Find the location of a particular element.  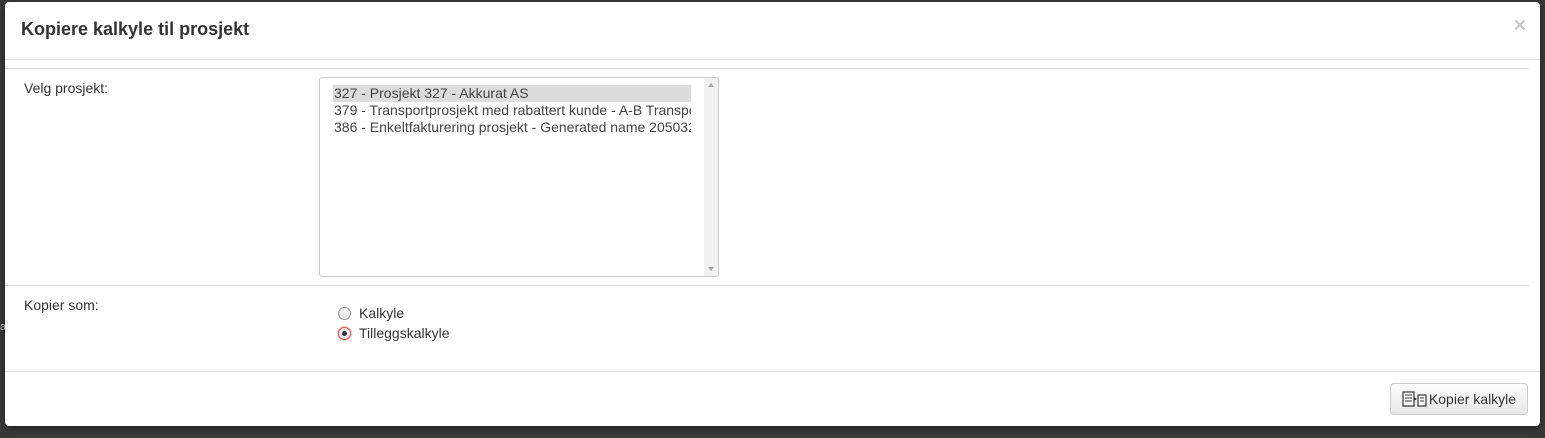

scroll-down-arrow-icon is located at coordinates (711, 269).